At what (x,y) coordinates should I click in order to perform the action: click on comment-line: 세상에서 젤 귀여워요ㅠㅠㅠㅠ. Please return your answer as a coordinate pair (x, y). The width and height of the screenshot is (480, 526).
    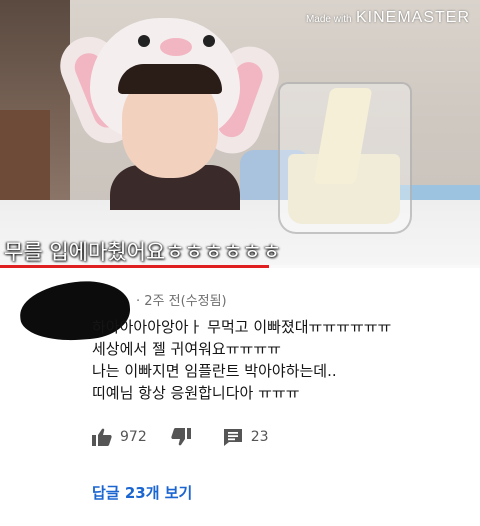
    Looking at the image, I should click on (186, 349).